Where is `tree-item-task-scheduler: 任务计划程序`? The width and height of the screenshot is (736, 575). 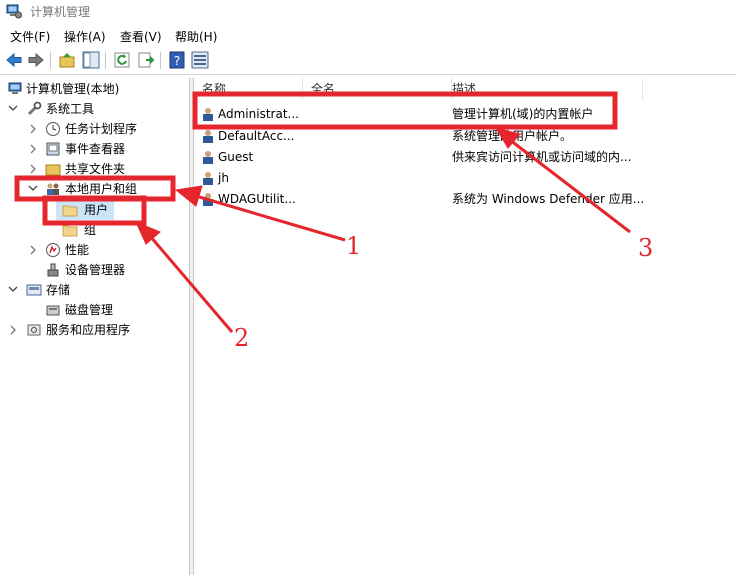
tree-item-task-scheduler: 任务计划程序 is located at coordinates (94, 129).